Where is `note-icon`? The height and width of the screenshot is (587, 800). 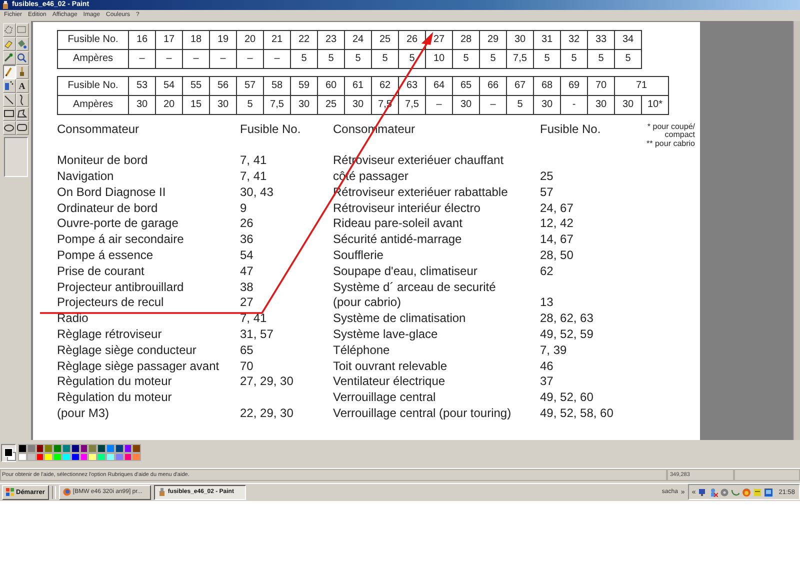
note-icon is located at coordinates (757, 492).